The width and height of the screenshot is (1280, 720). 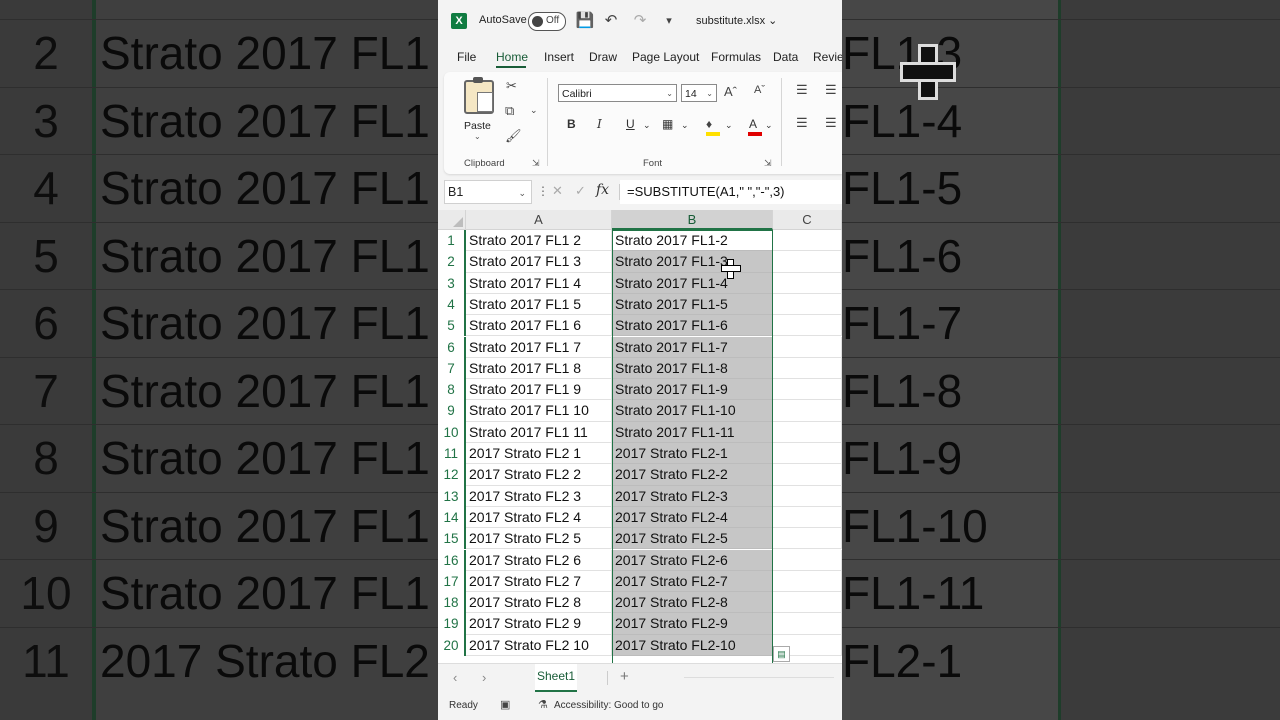 What do you see at coordinates (692, 454) in the screenshot?
I see `cell-b: 2017 Strato FL2-1` at bounding box center [692, 454].